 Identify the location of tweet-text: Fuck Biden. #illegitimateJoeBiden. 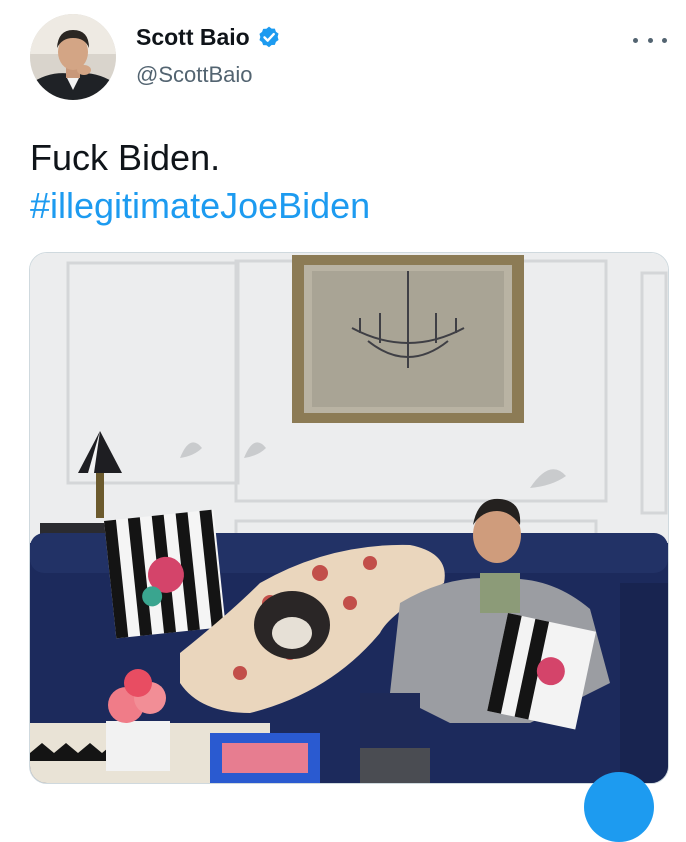
(200, 182).